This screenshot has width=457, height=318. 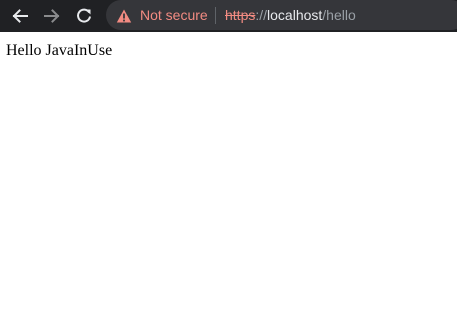 What do you see at coordinates (339, 15) in the screenshot?
I see `url-path: /hello` at bounding box center [339, 15].